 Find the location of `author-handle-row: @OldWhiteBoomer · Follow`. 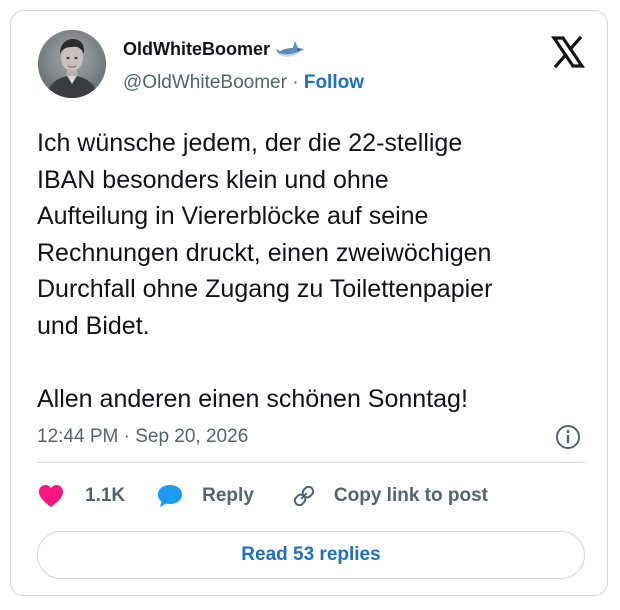

author-handle-row: @OldWhiteBoomer · Follow is located at coordinates (243, 83).